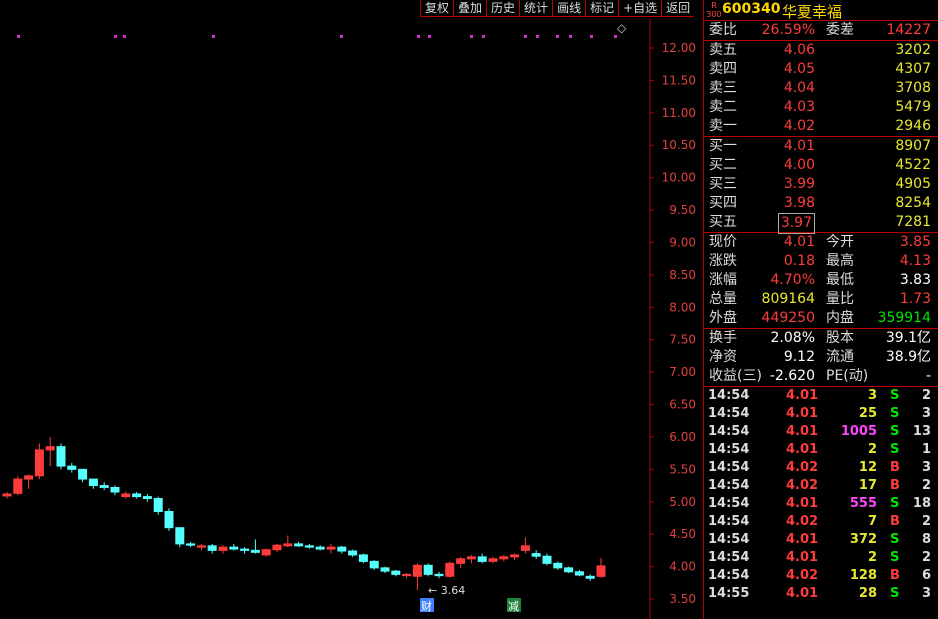 The width and height of the screenshot is (938, 619). What do you see at coordinates (723, 69) in the screenshot?
I see `sell-level-label: 卖四` at bounding box center [723, 69].